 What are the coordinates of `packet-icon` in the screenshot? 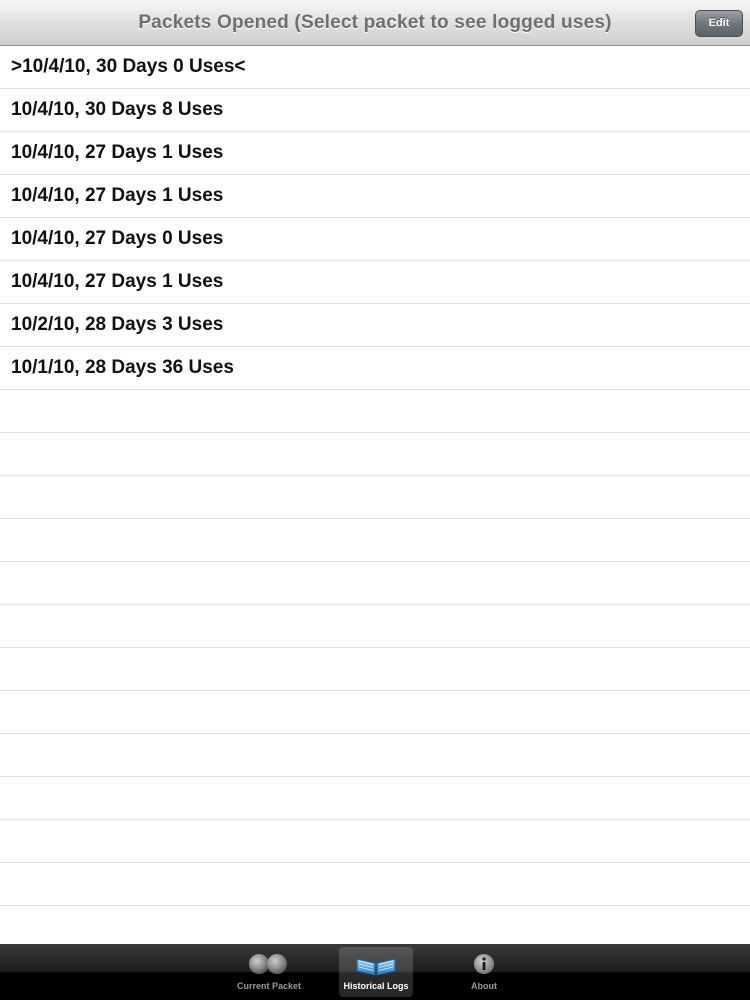 It's located at (268, 964).